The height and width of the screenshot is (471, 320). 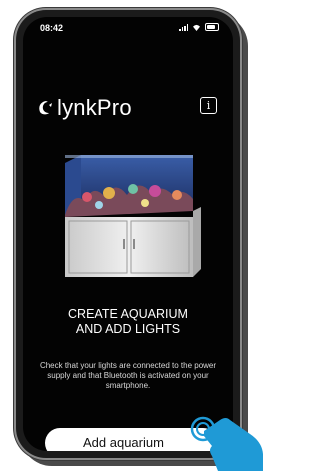 I want to click on info-icon: i, so click(x=208, y=105).